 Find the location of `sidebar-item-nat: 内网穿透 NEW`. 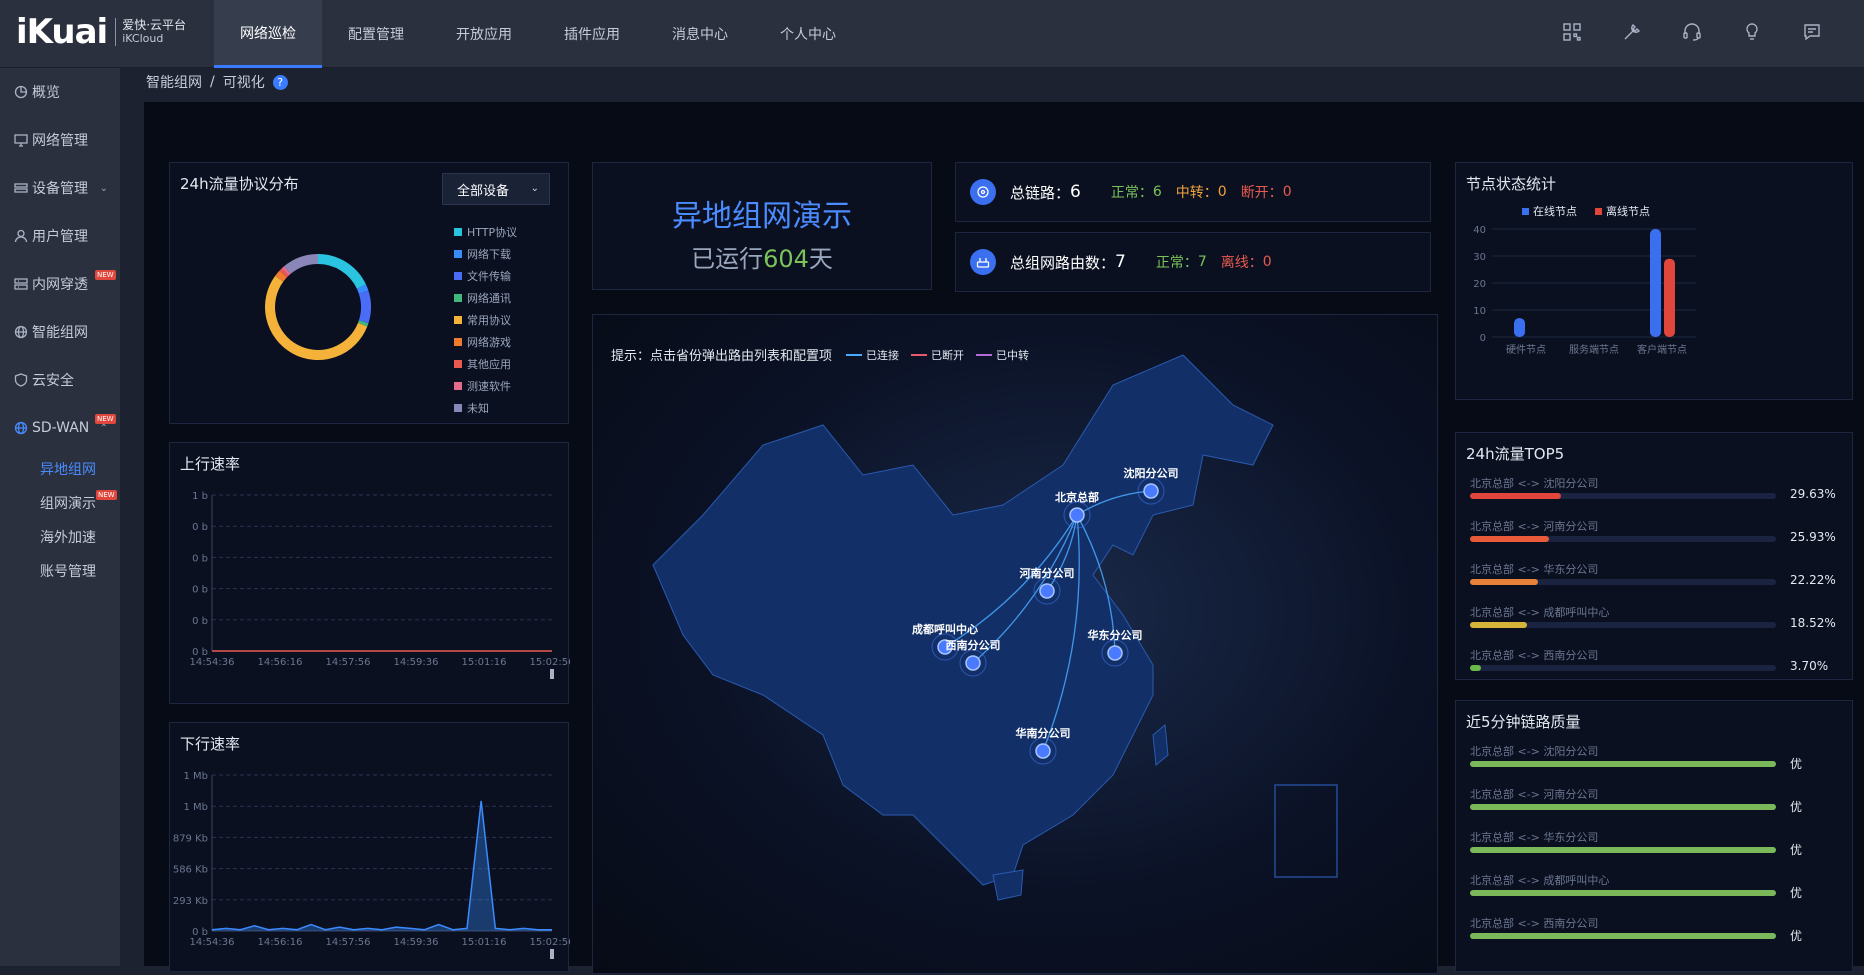

sidebar-item-nat: 内网穿透 NEW is located at coordinates (60, 284).